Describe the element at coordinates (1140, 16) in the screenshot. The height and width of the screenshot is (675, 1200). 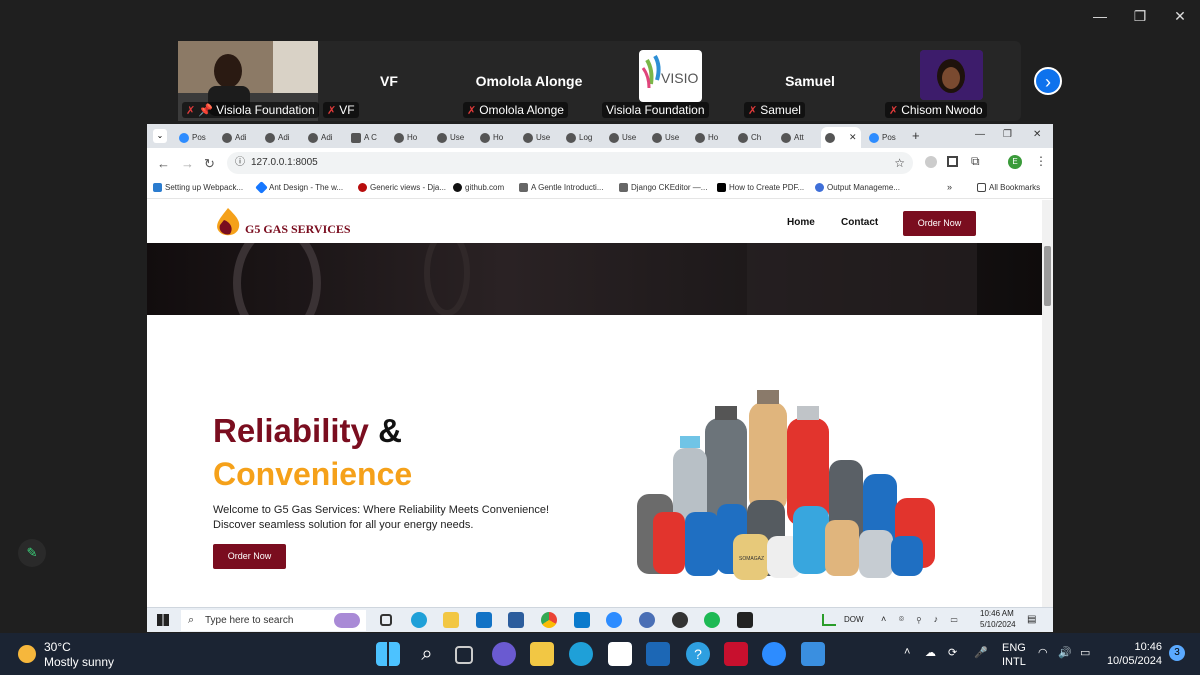
I see `restore-button: ❐` at that location.